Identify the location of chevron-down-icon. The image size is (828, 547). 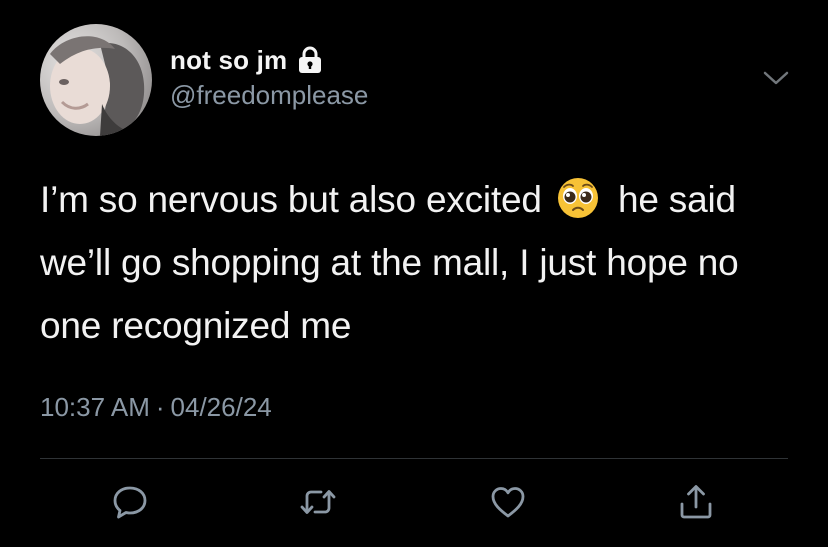
(776, 78).